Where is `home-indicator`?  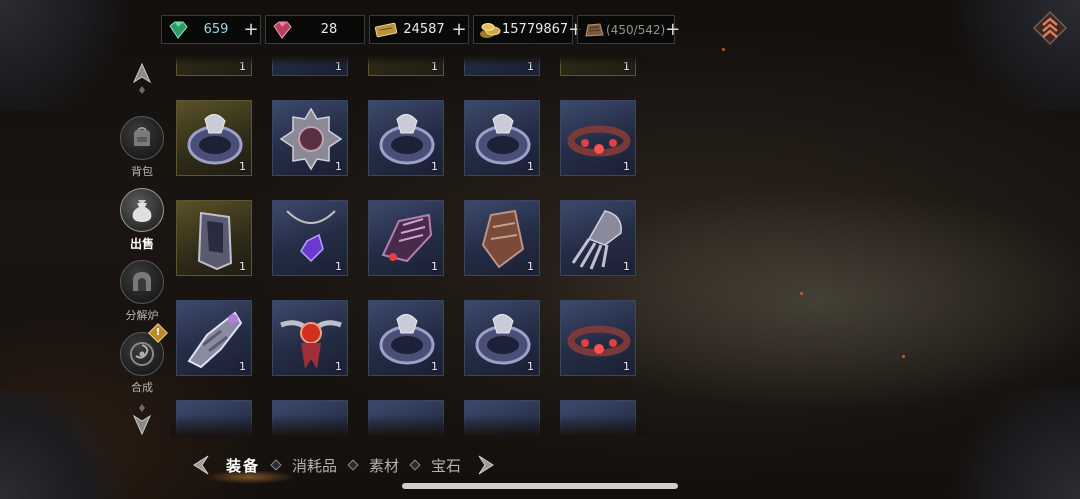
home-indicator is located at coordinates (540, 486).